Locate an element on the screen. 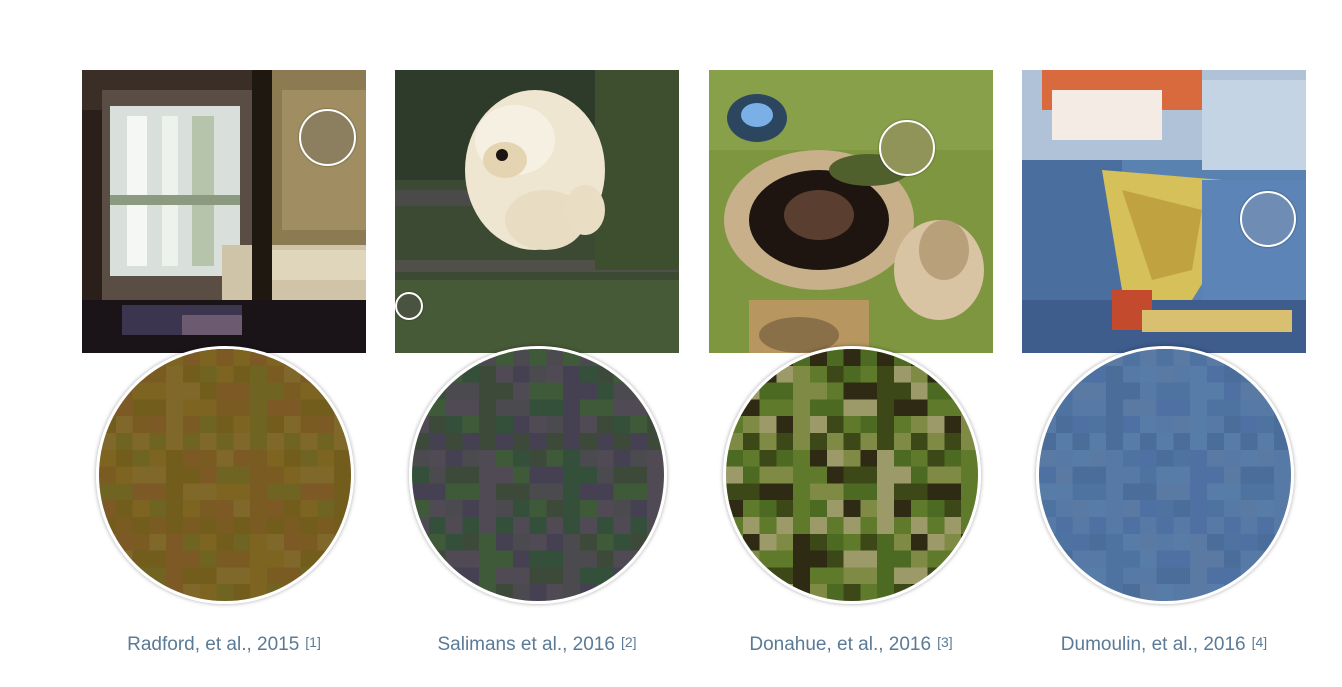 The width and height of the screenshot is (1342, 687). figure-caption: Salimans et al., 2016 [2] is located at coordinates (537, 645).